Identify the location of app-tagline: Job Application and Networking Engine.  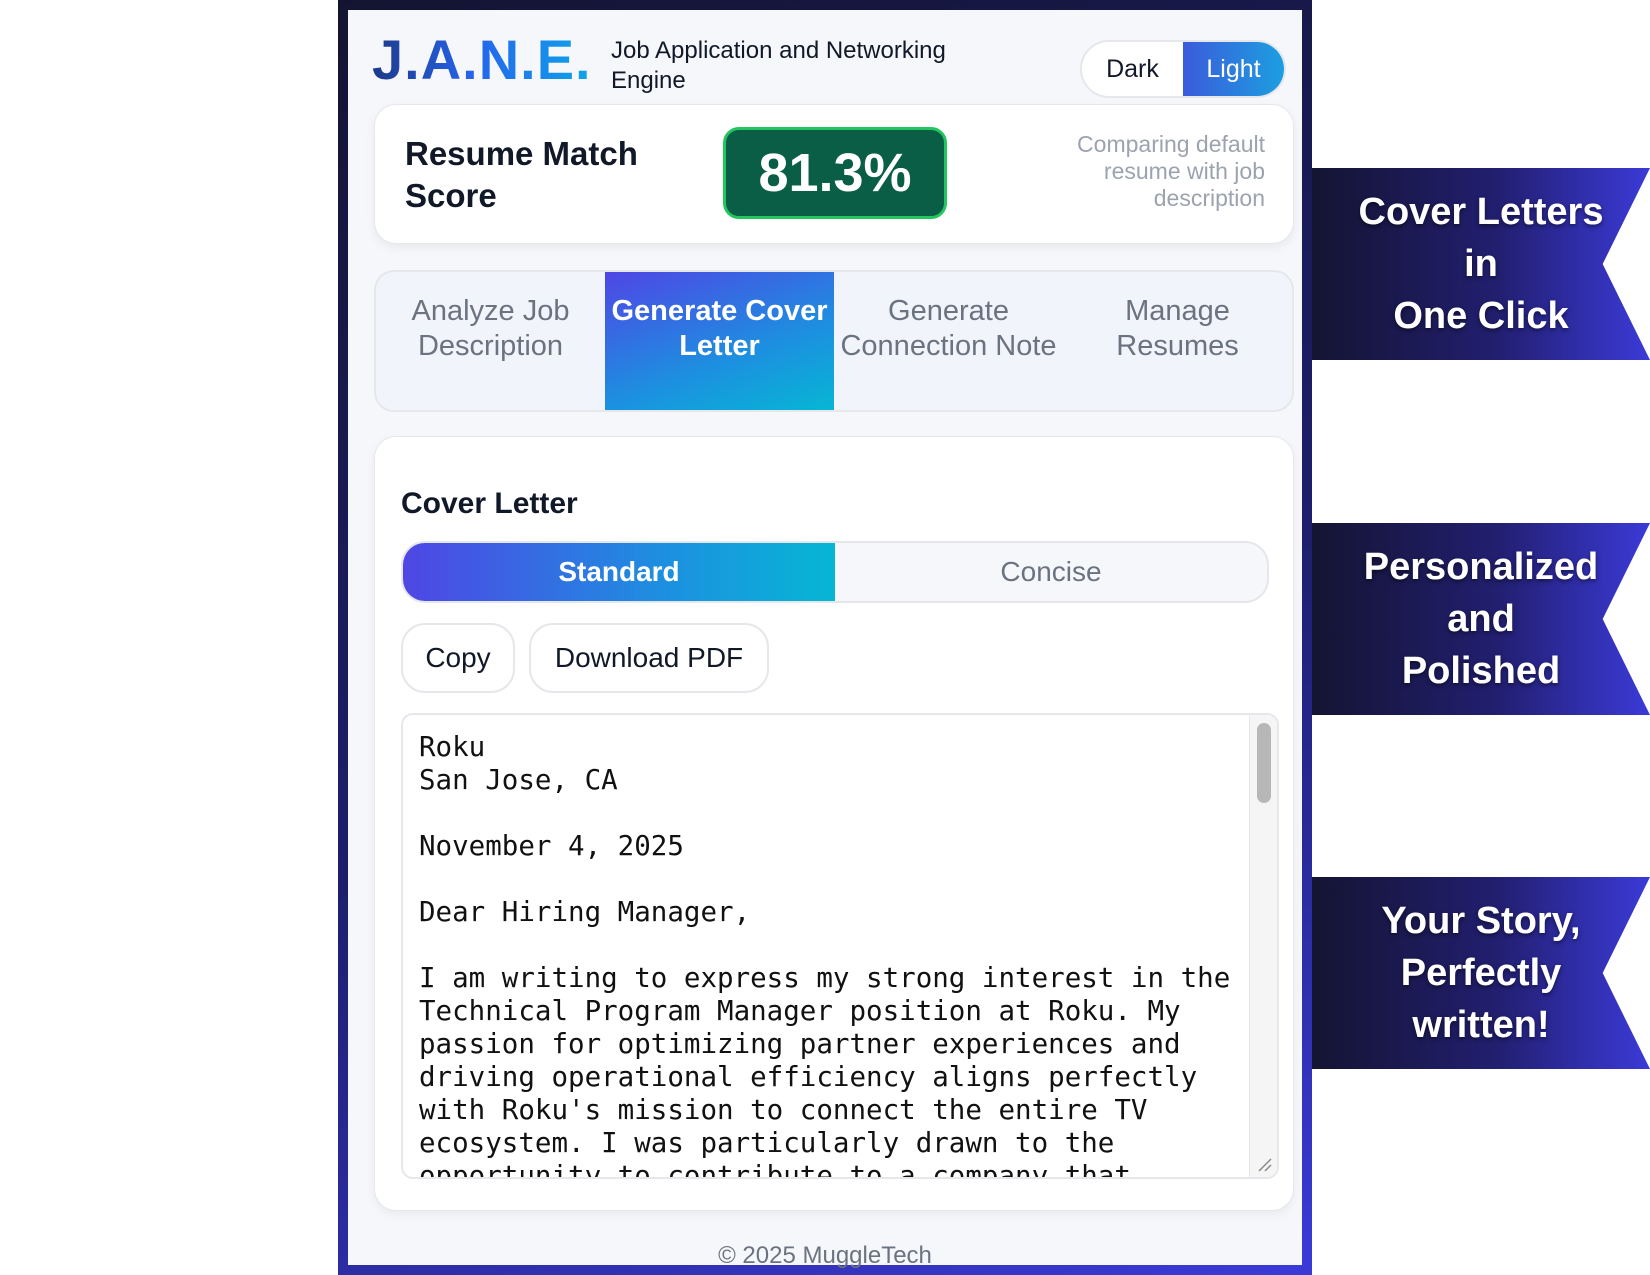
(778, 65).